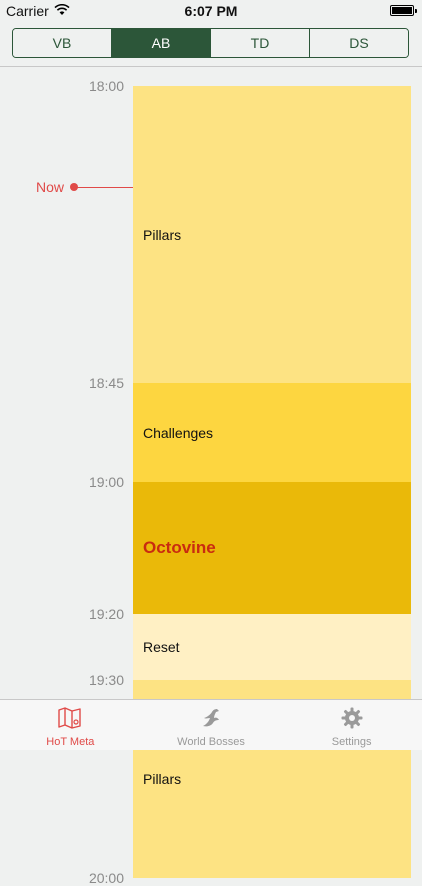  I want to click on segmented-control: VB AB TD DS, so click(210, 43).